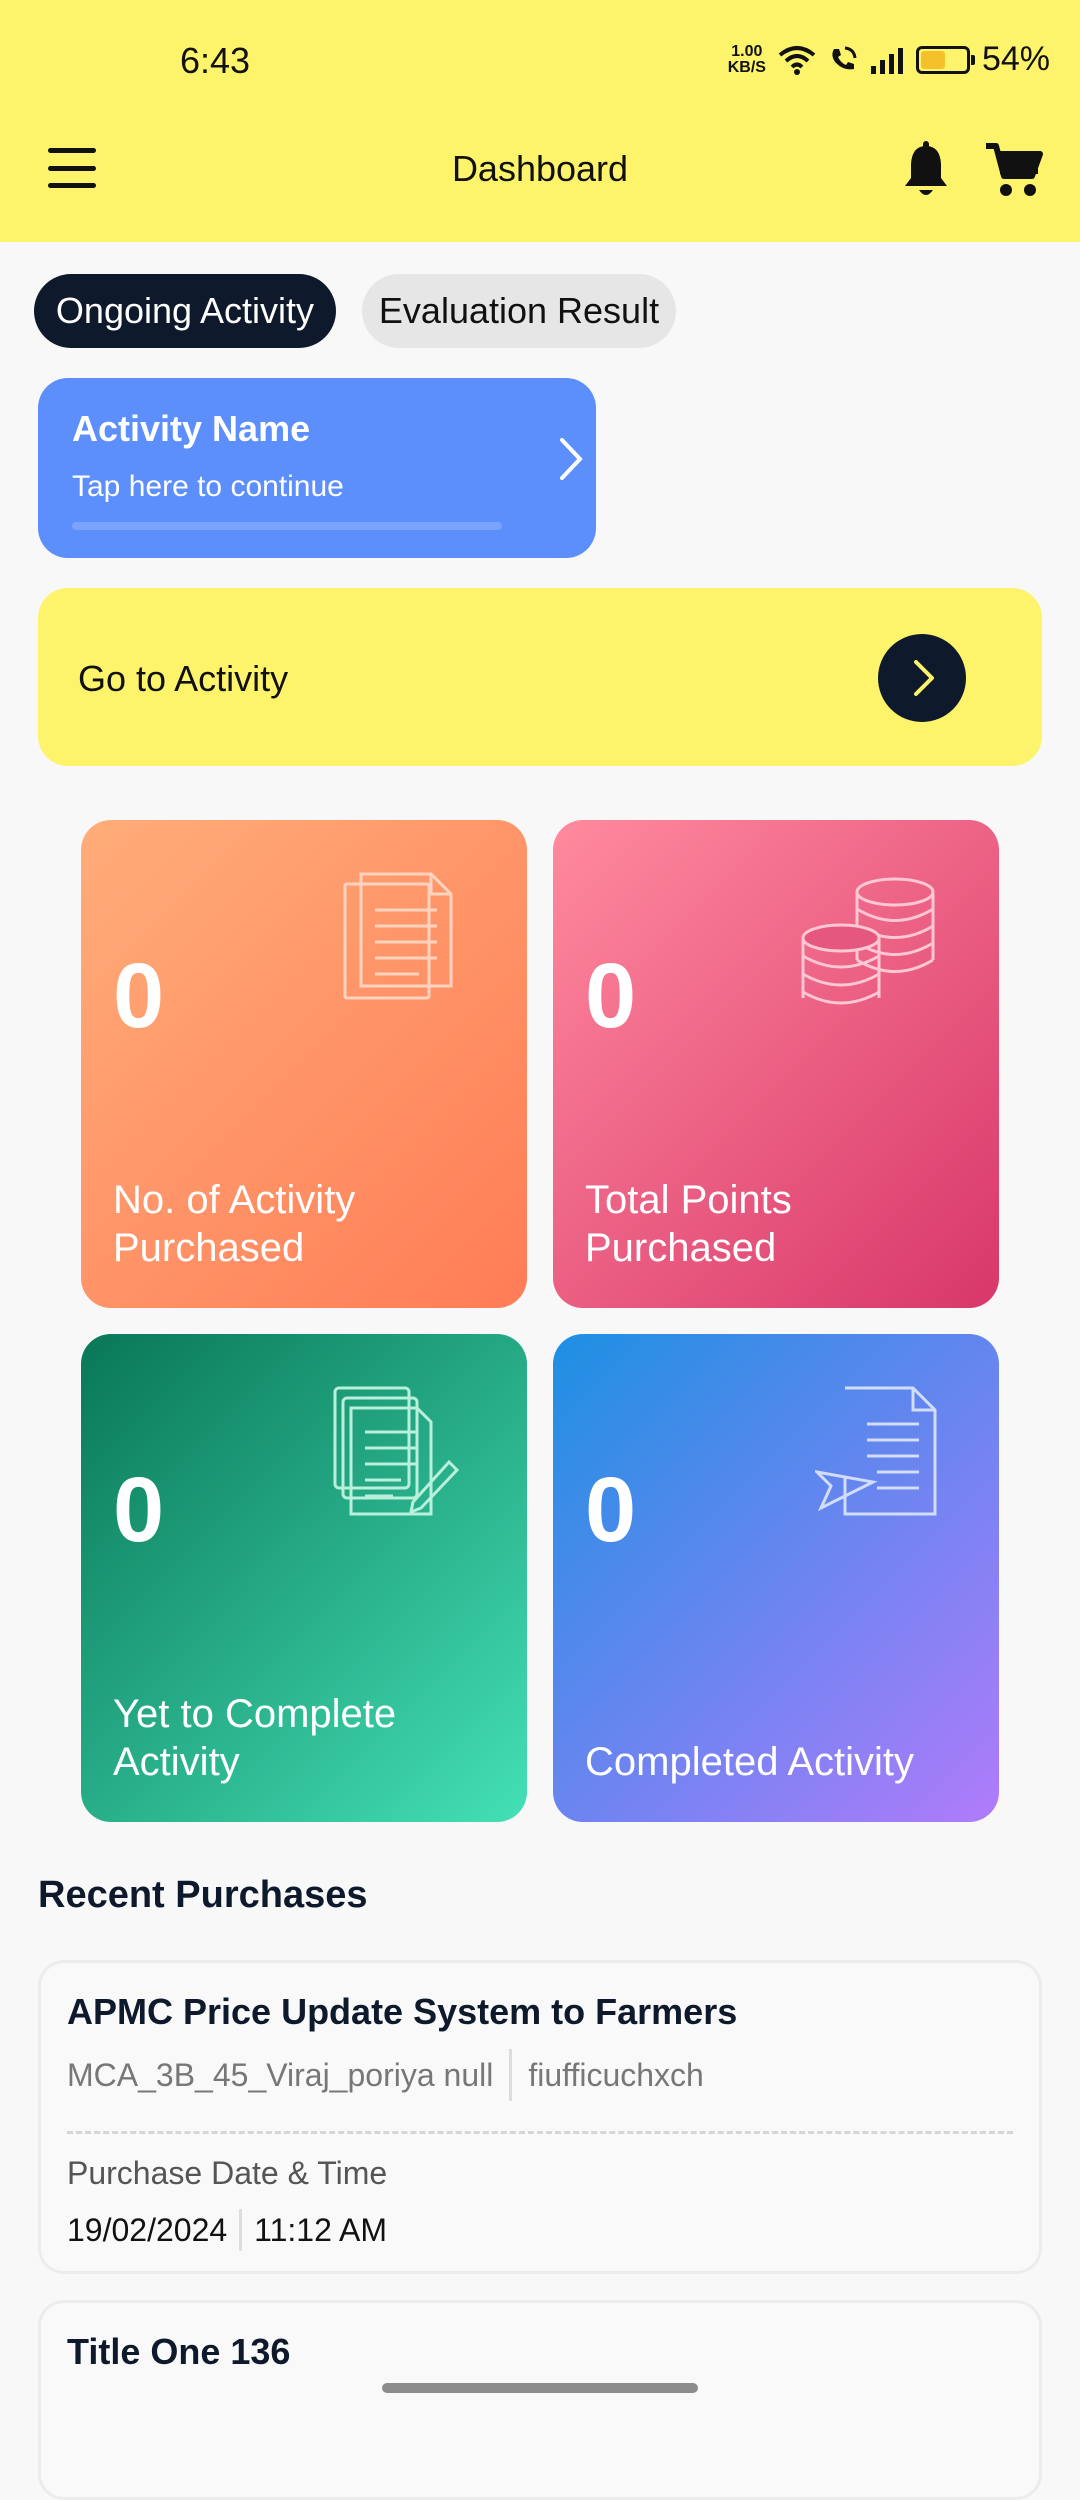 This screenshot has width=1080, height=2500. I want to click on battery-fill, so click(932, 59).